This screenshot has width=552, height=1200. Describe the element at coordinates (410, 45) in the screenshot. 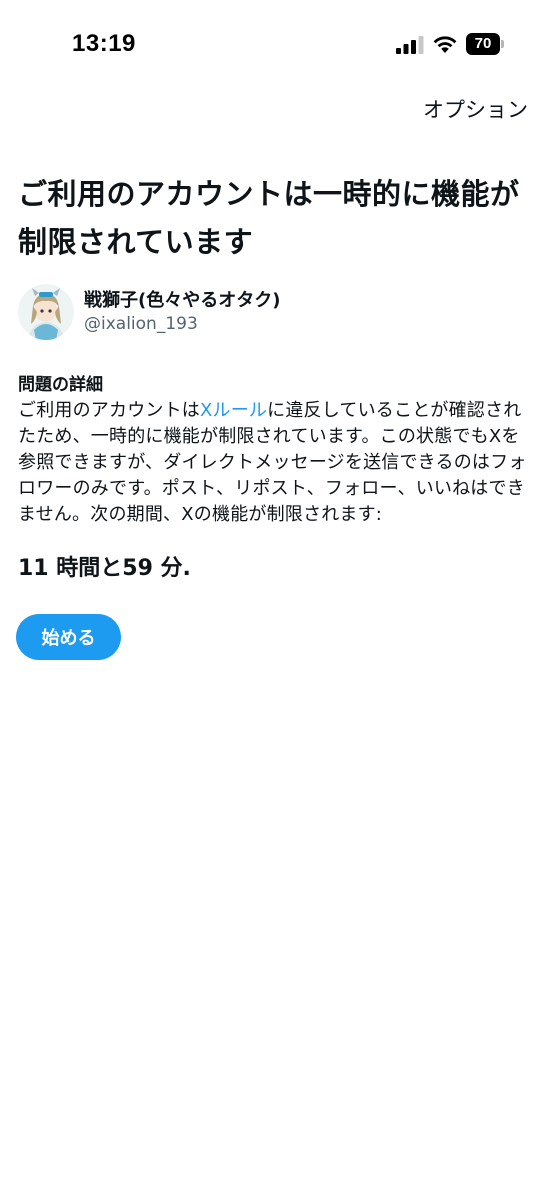

I see `cellular-signal-icon` at that location.